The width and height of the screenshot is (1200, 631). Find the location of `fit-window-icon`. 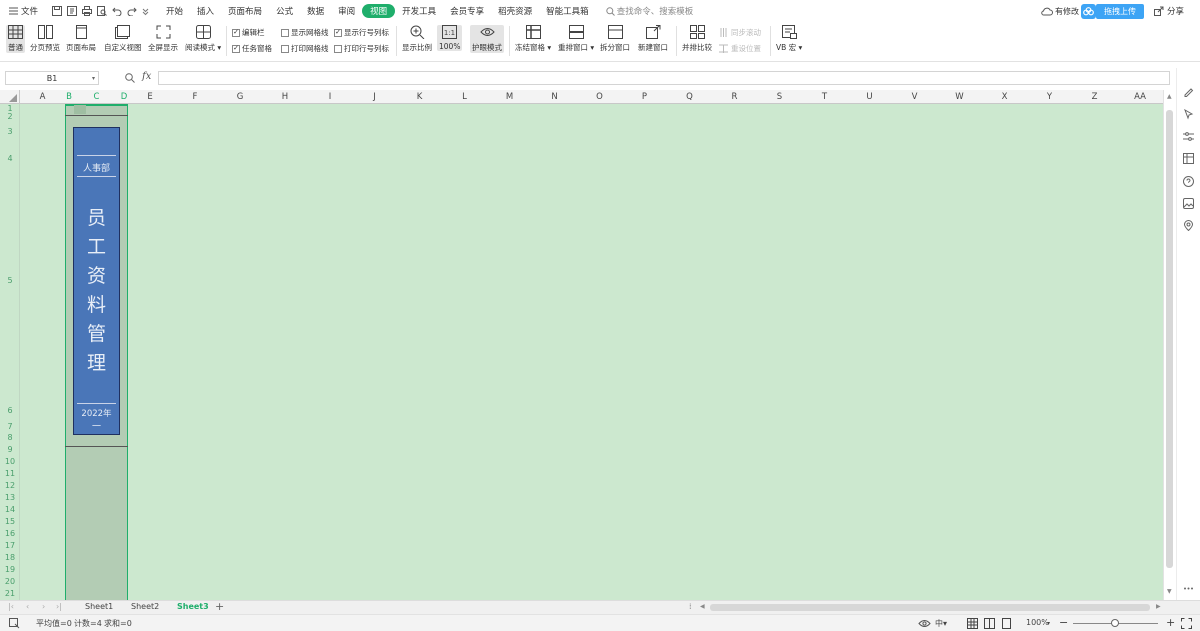

fit-window-icon is located at coordinates (1186, 623).